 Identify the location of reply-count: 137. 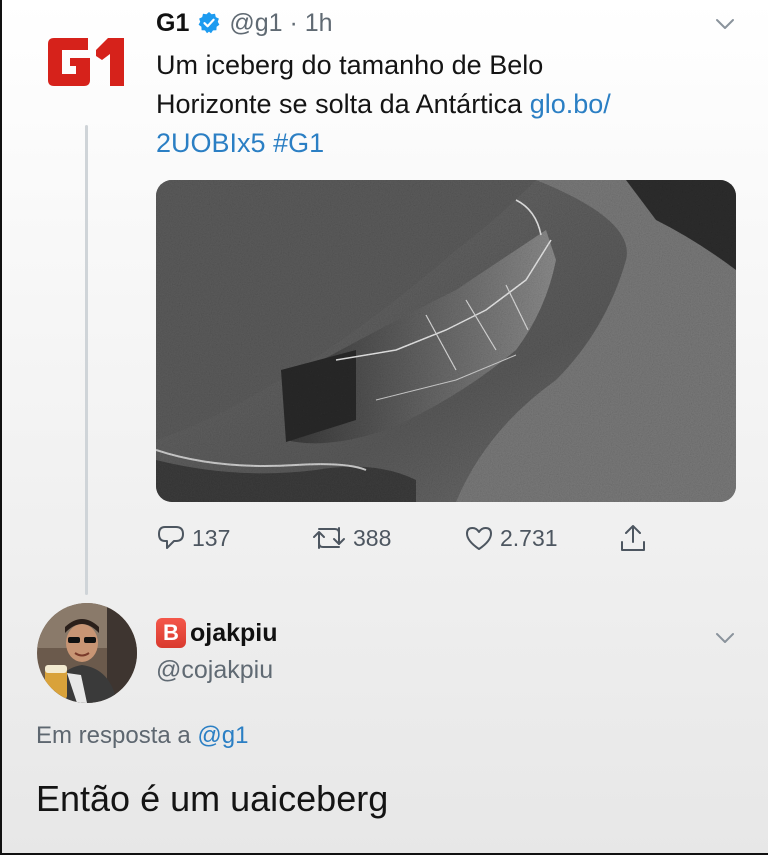
(211, 537).